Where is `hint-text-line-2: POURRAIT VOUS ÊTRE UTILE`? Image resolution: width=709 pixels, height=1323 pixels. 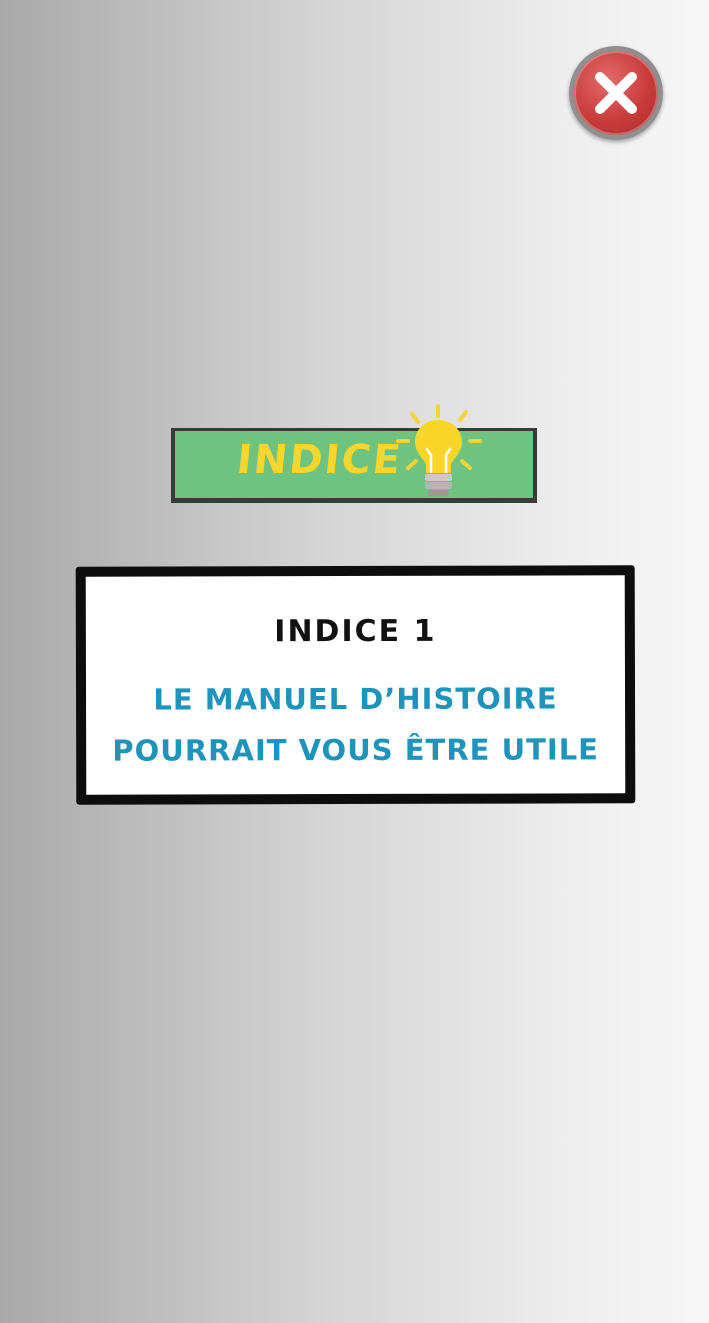 hint-text-line-2: POURRAIT VOUS ÊTRE UTILE is located at coordinates (356, 750).